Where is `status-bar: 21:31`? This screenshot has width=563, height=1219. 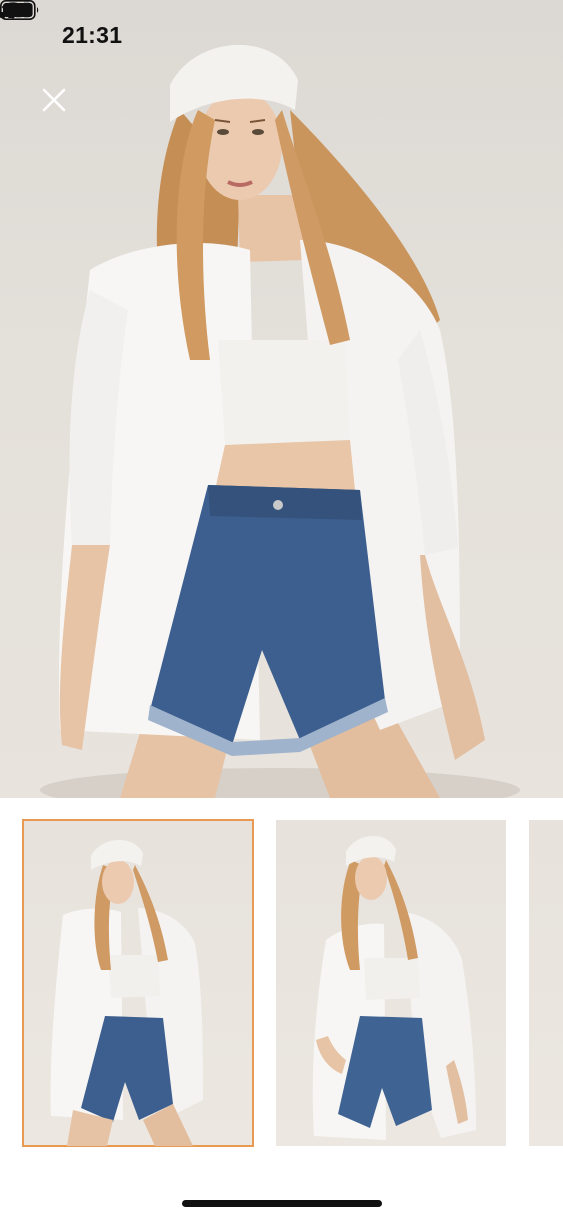 status-bar: 21:31 is located at coordinates (281, 38).